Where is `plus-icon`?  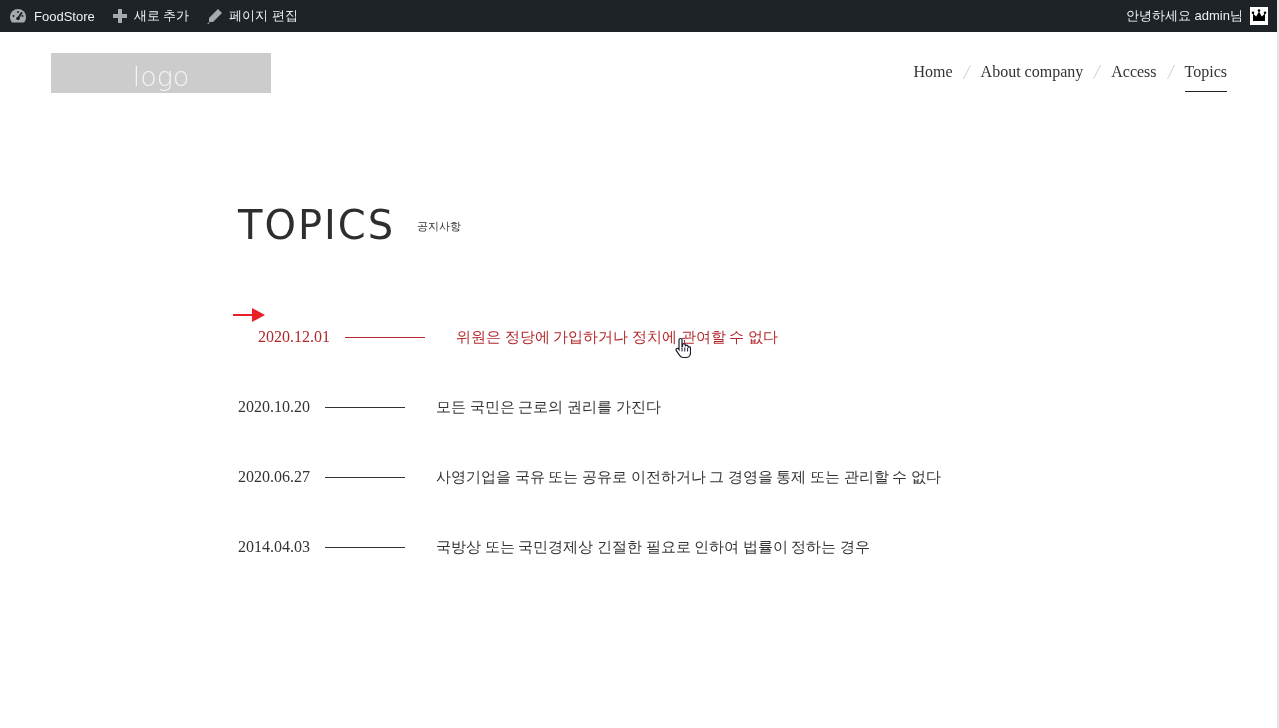 plus-icon is located at coordinates (119, 16).